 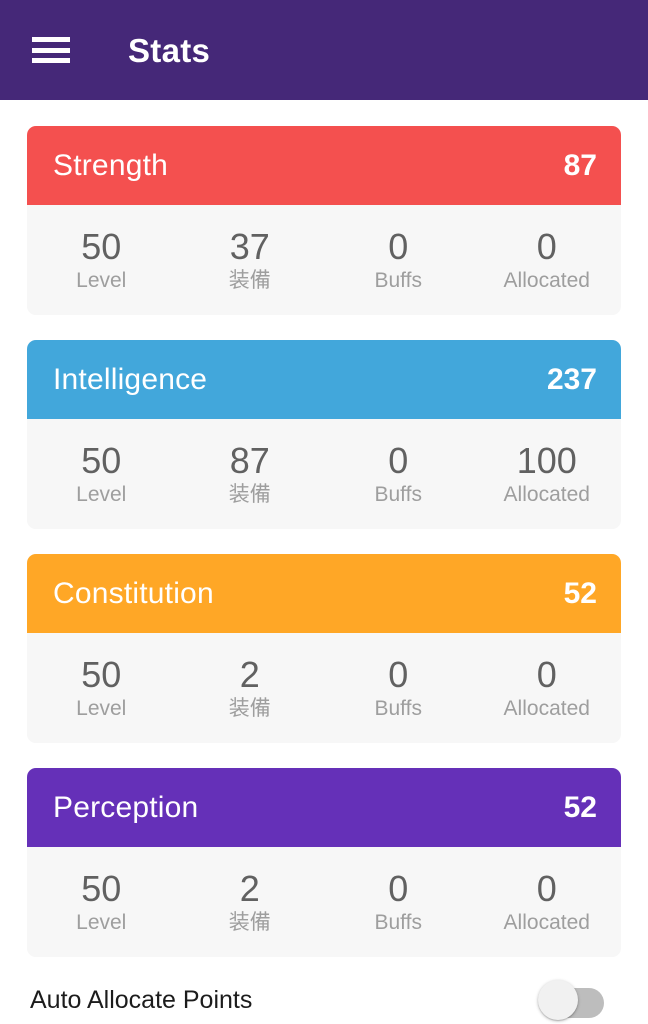 I want to click on stat-column-equipment: 37 装備, so click(x=250, y=259).